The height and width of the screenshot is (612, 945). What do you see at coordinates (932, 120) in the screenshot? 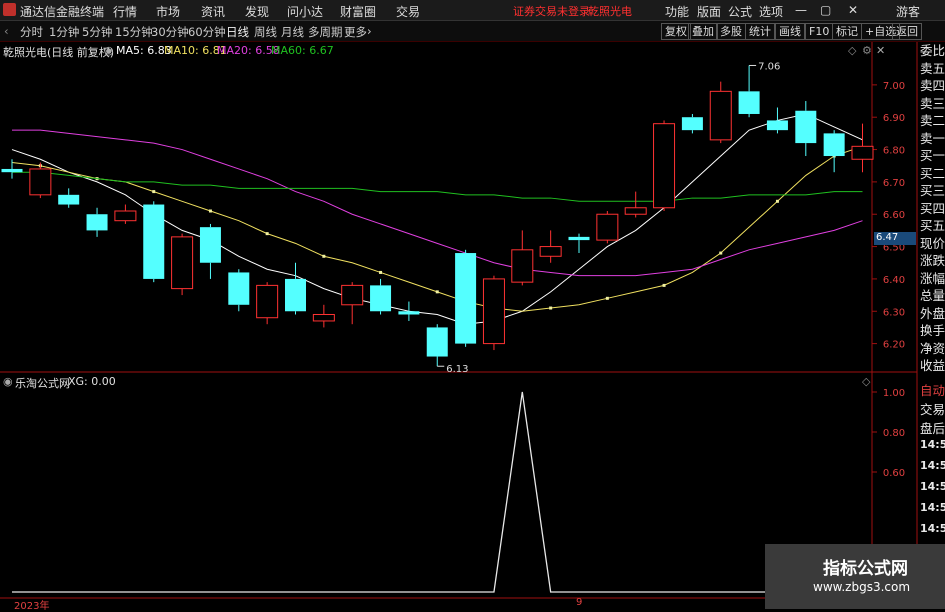
I see `quote-row: 卖二` at bounding box center [932, 120].